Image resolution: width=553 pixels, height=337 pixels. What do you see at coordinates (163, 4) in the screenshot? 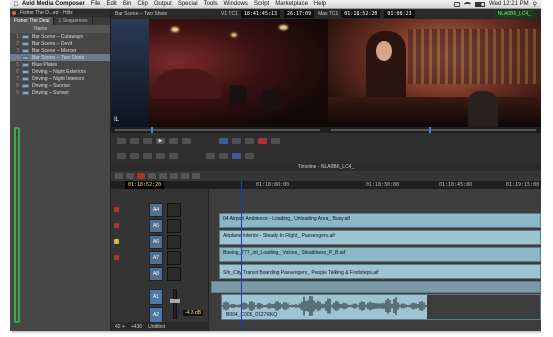
I see `menu-output: Output` at bounding box center [163, 4].